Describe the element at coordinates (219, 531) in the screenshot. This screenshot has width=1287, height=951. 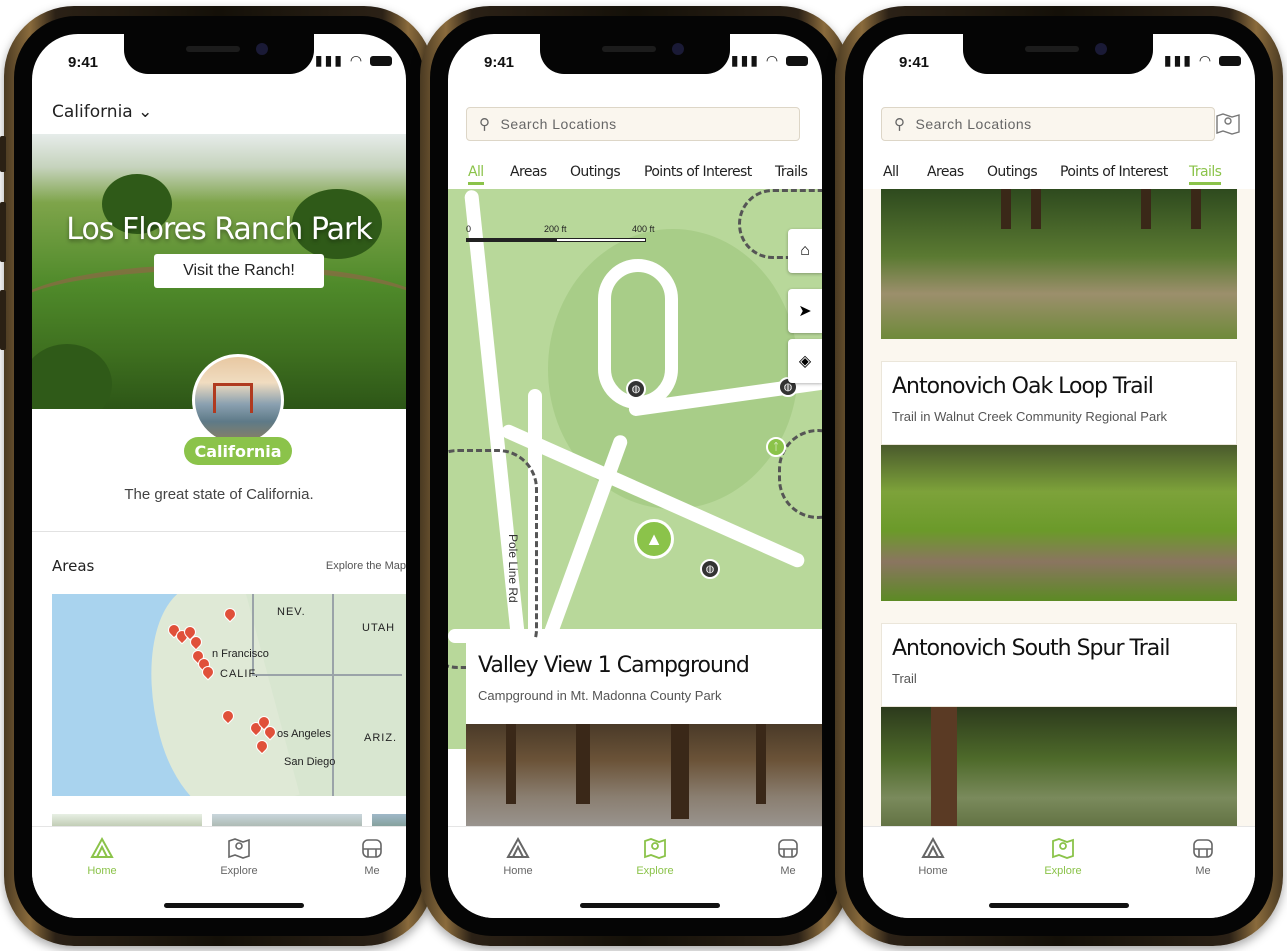
I see `divider` at that location.